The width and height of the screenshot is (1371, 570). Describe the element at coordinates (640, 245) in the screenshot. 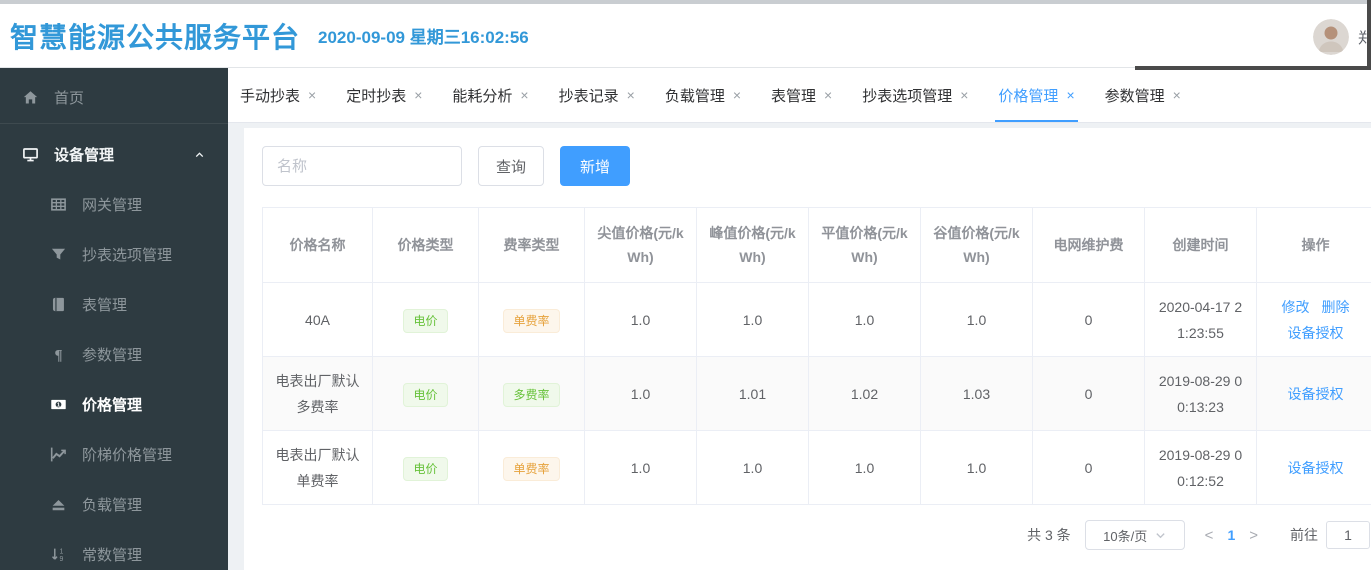

I see `column-header-sharp: 尖值价格(元/k Wh)` at that location.